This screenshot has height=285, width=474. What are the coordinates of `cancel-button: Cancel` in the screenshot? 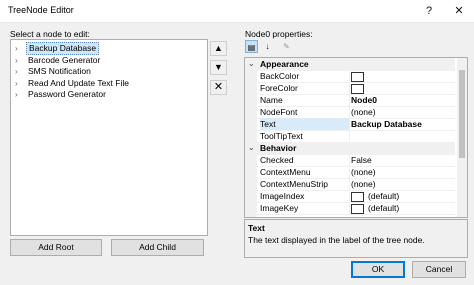 It's located at (439, 269).